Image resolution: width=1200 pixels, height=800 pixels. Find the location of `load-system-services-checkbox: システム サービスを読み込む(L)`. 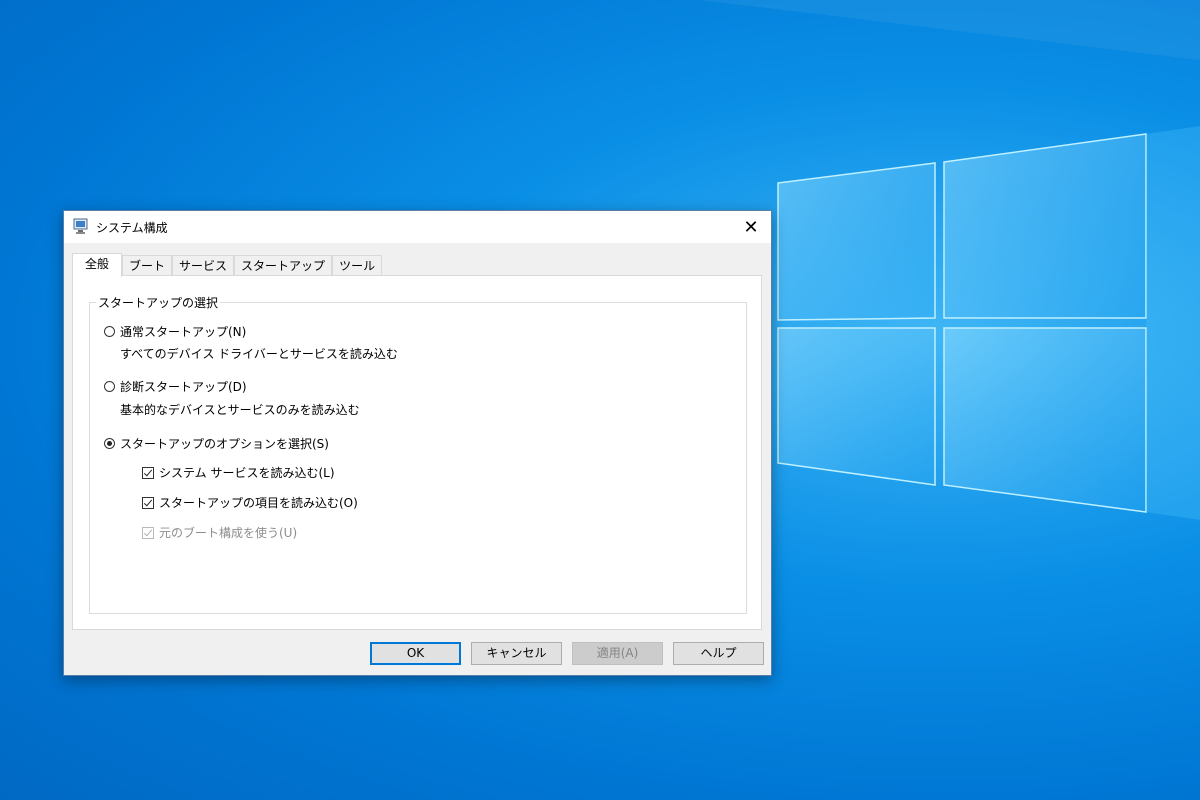

load-system-services-checkbox: システム サービスを読み込む(L) is located at coordinates (238, 472).